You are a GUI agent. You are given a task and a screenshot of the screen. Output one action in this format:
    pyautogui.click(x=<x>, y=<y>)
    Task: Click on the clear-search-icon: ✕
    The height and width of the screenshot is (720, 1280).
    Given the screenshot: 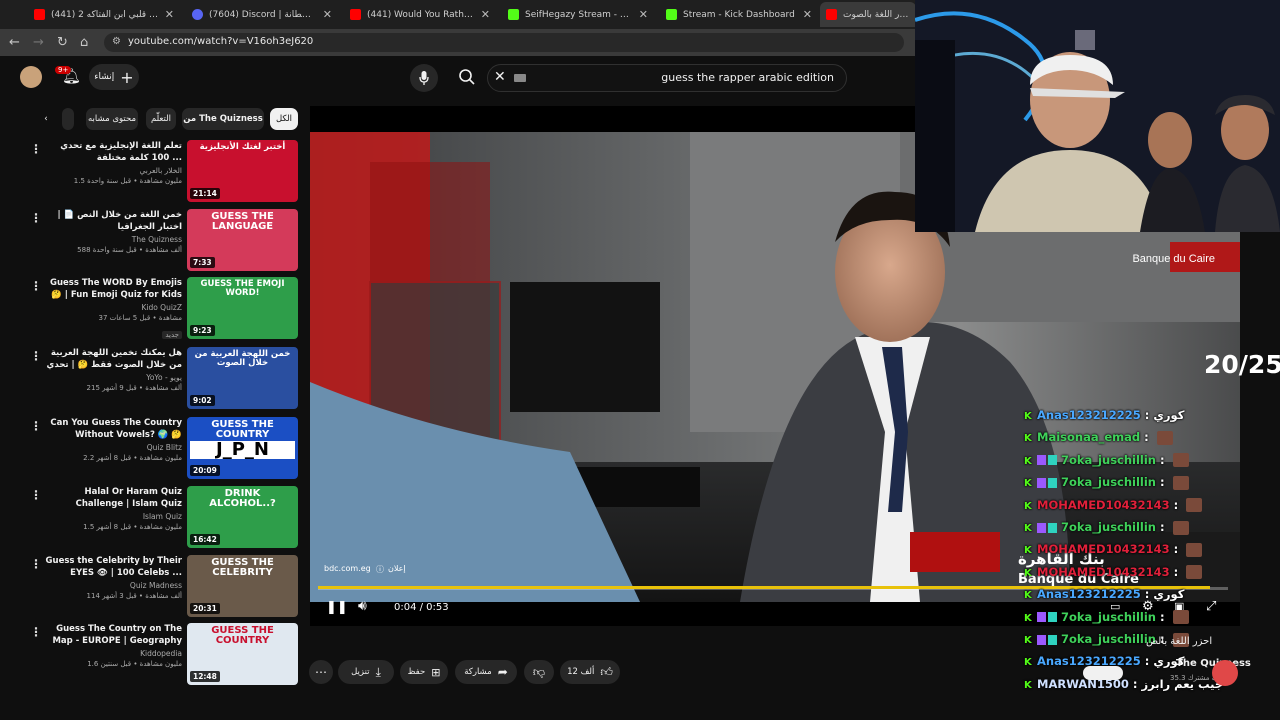 What is the action you would take?
    pyautogui.click(x=500, y=77)
    